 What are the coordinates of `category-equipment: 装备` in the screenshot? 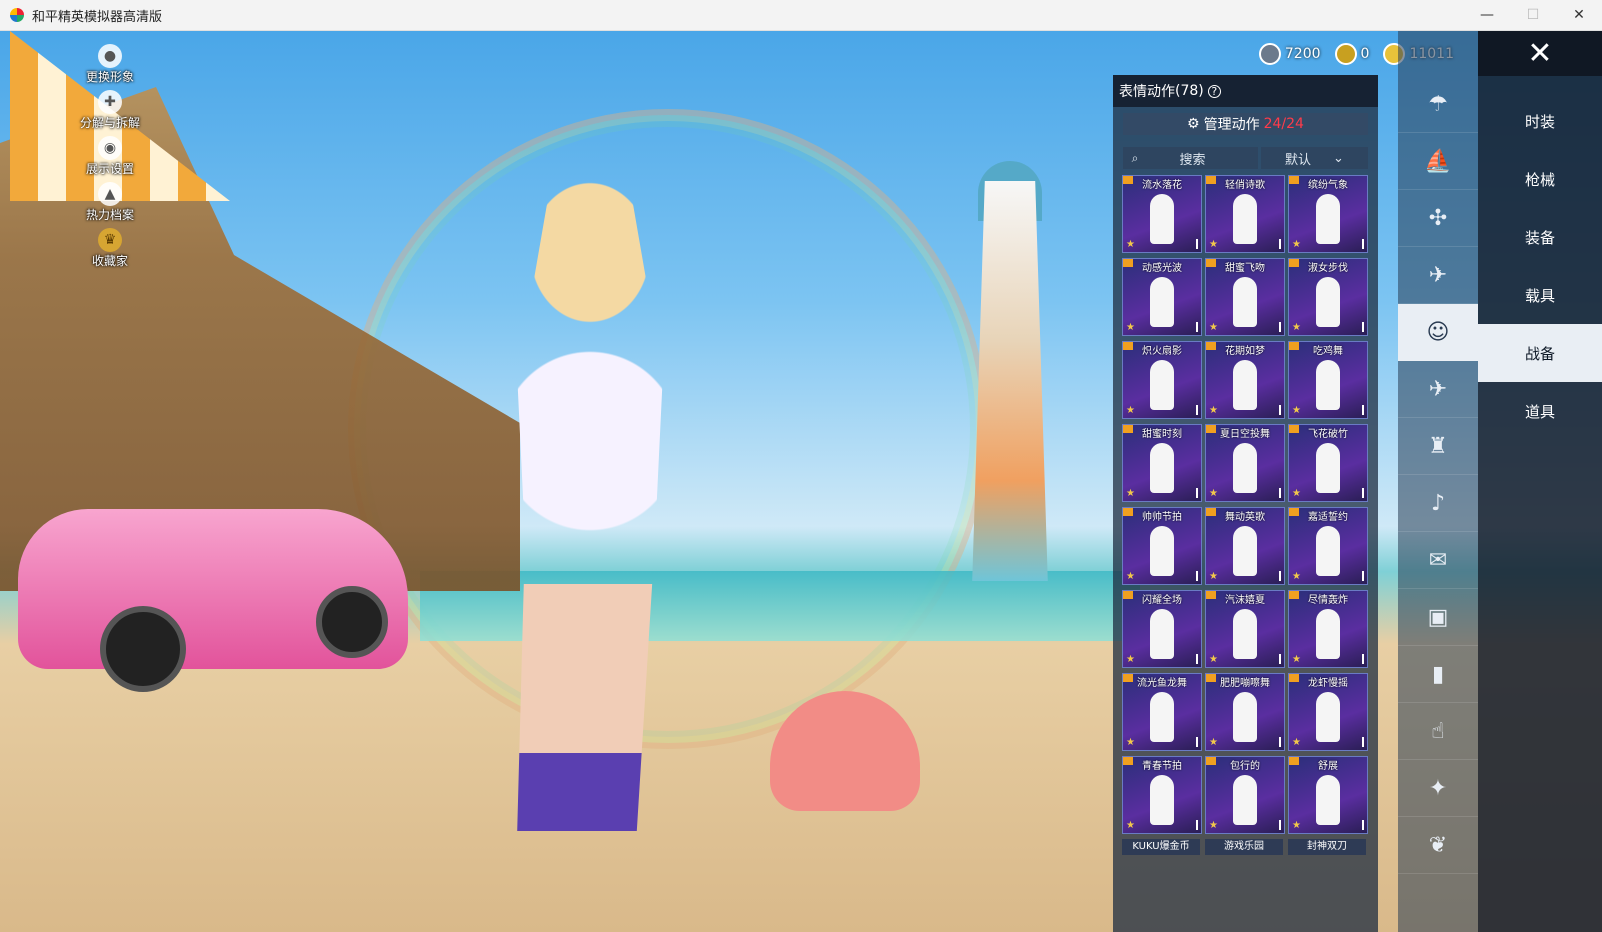 It's located at (1540, 237).